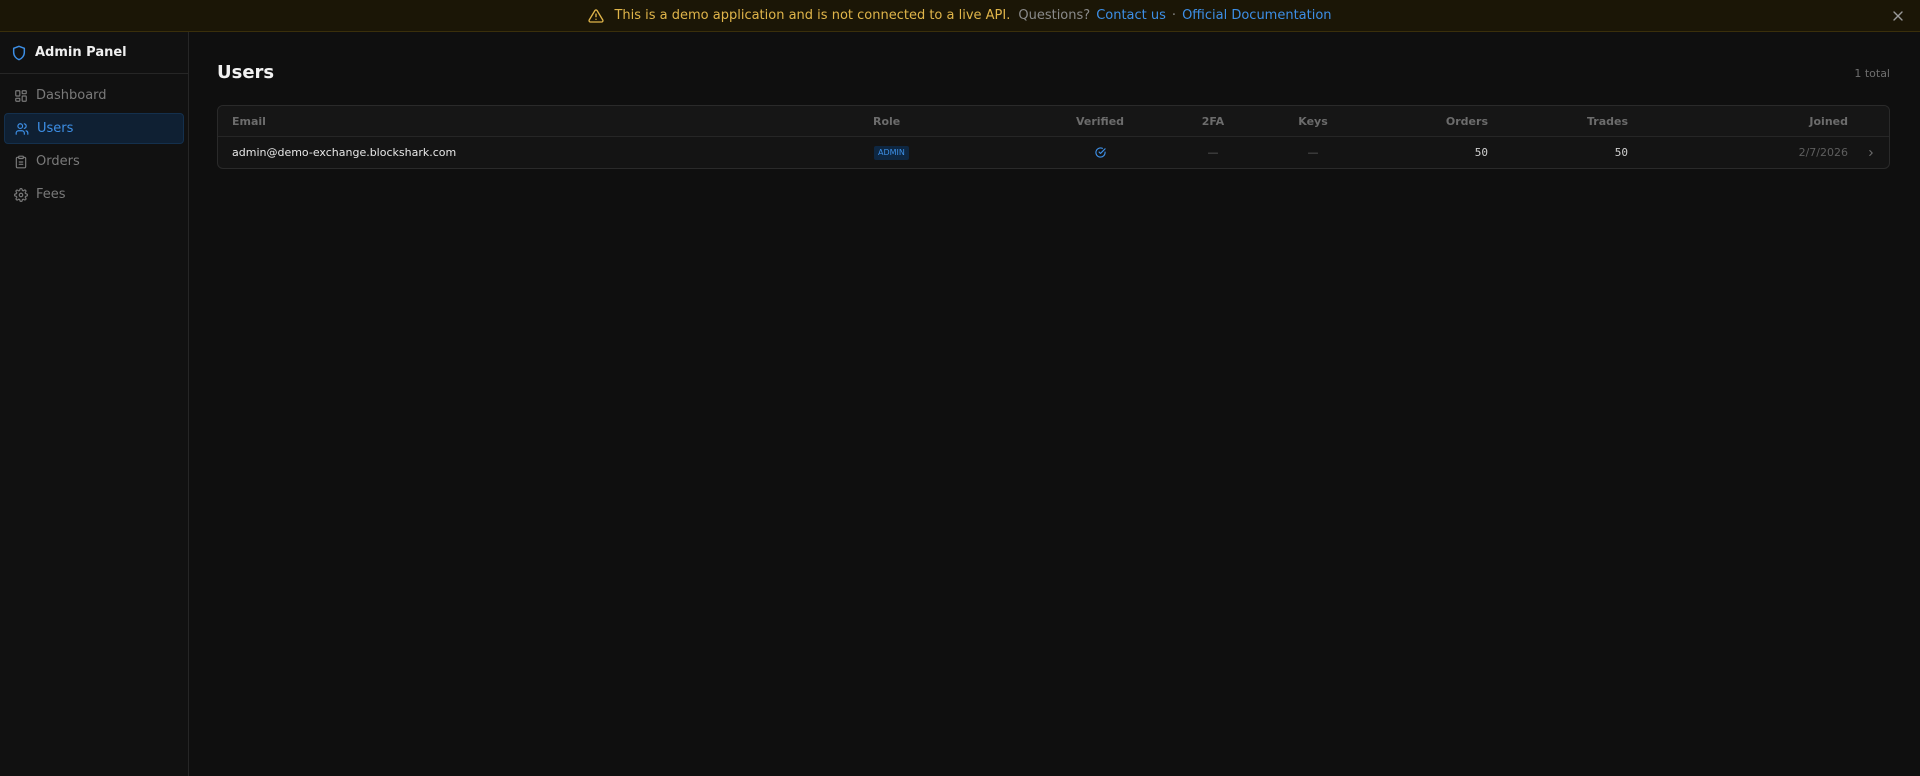 This screenshot has height=776, width=1920. Describe the element at coordinates (1054, 15) in the screenshot. I see `banner-questions: Questions?` at that location.